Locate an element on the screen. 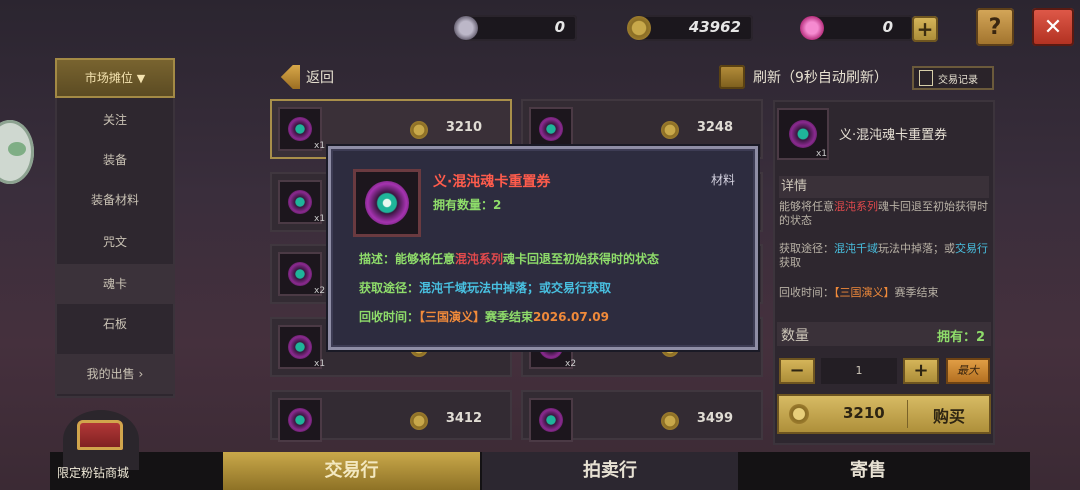  max-quantity-button: 最大 is located at coordinates (968, 371).